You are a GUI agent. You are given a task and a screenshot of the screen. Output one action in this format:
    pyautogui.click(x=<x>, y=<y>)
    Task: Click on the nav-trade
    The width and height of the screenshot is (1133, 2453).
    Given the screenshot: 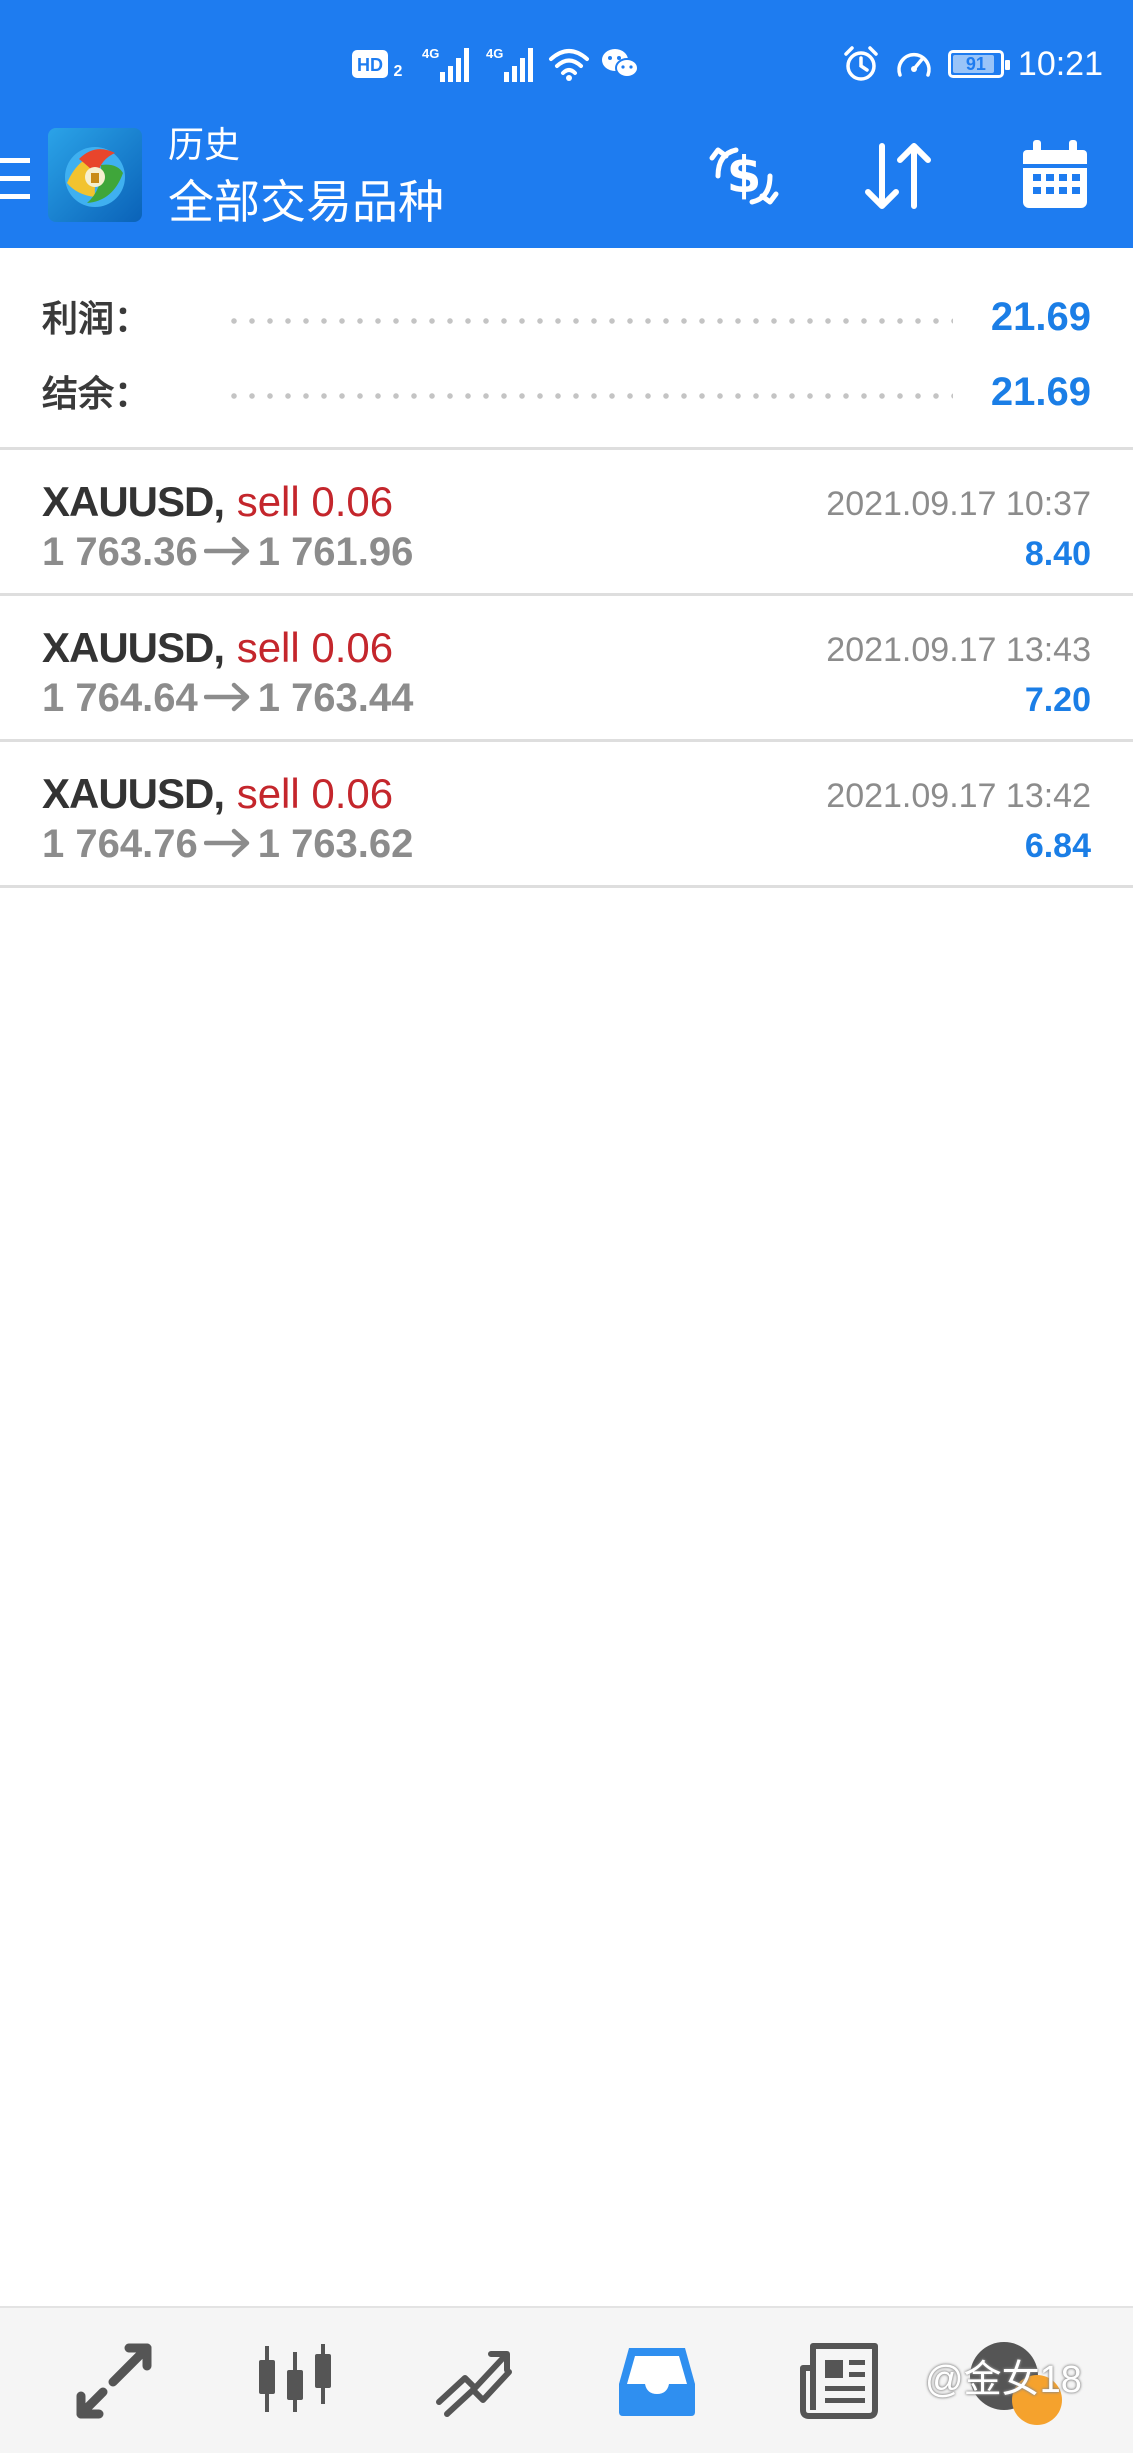 What is the action you would take?
    pyautogui.click(x=475, y=2380)
    